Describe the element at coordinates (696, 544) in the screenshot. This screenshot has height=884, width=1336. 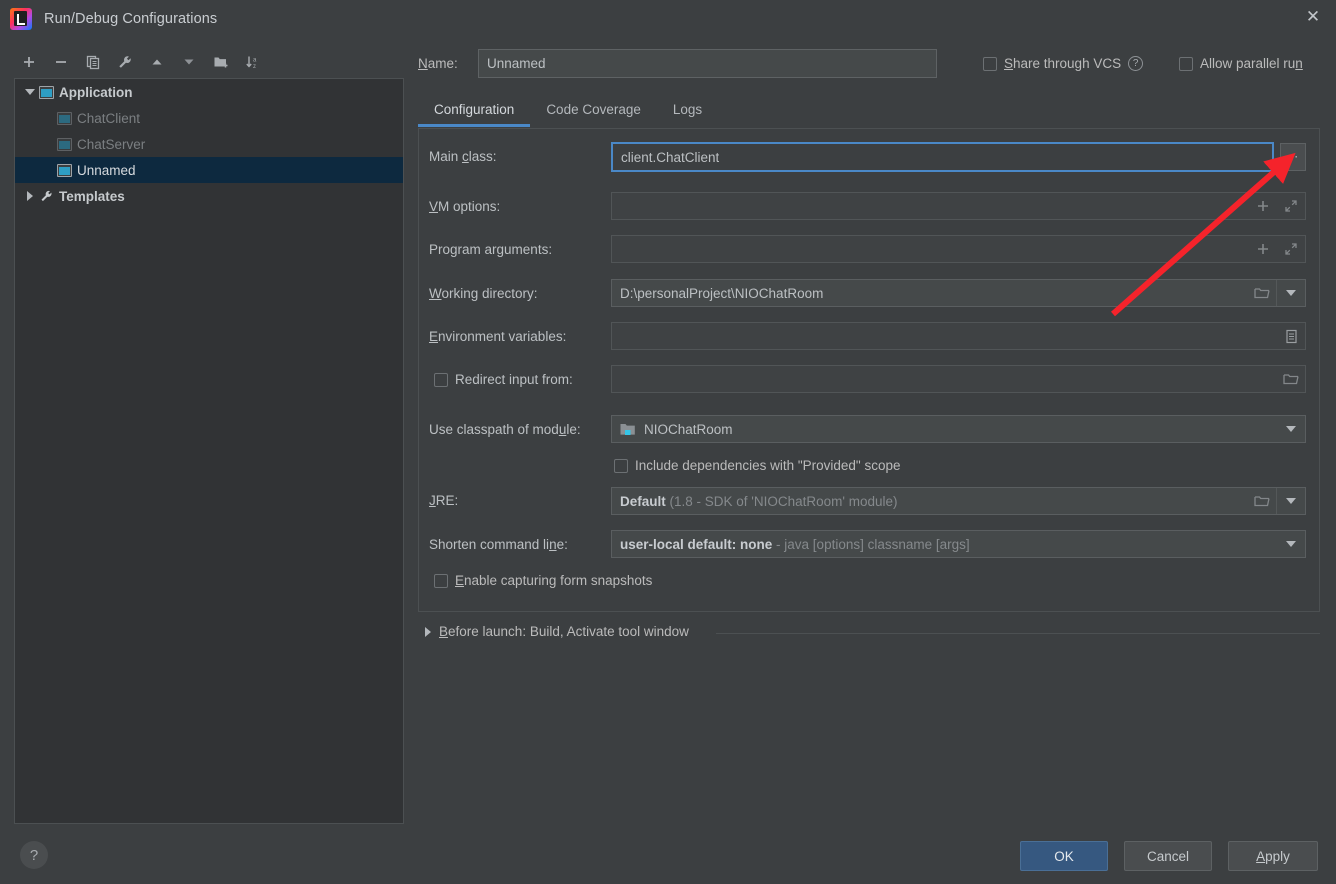
I see `shorten-value-strong: user-local default: none` at that location.